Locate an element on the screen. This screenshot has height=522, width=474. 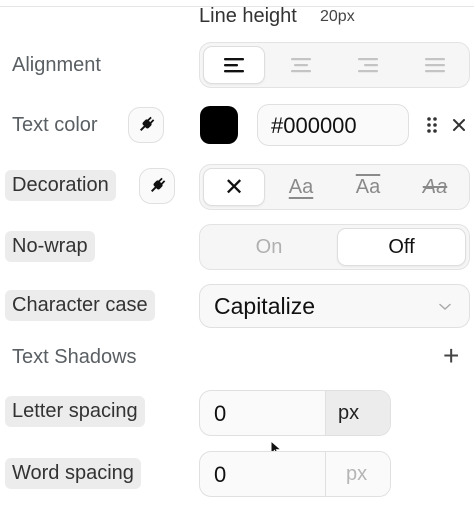
close-icon is located at coordinates (459, 125).